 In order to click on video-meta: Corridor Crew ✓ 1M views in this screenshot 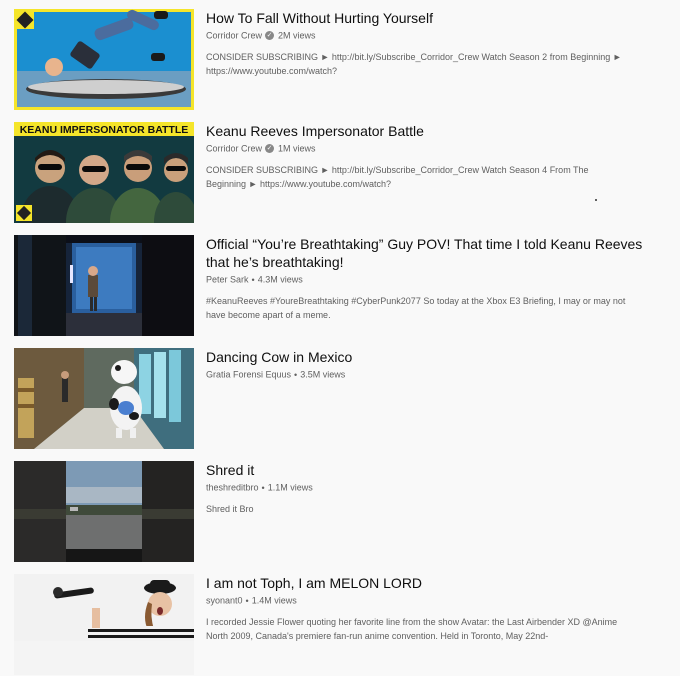, I will do `click(426, 148)`.